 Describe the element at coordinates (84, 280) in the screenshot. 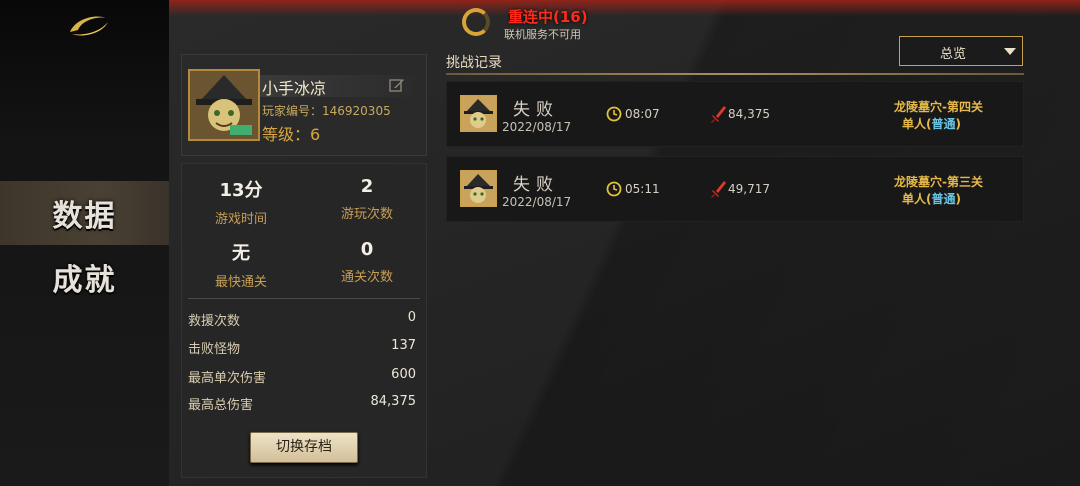

I see `sidebar-item-label: 成就` at that location.